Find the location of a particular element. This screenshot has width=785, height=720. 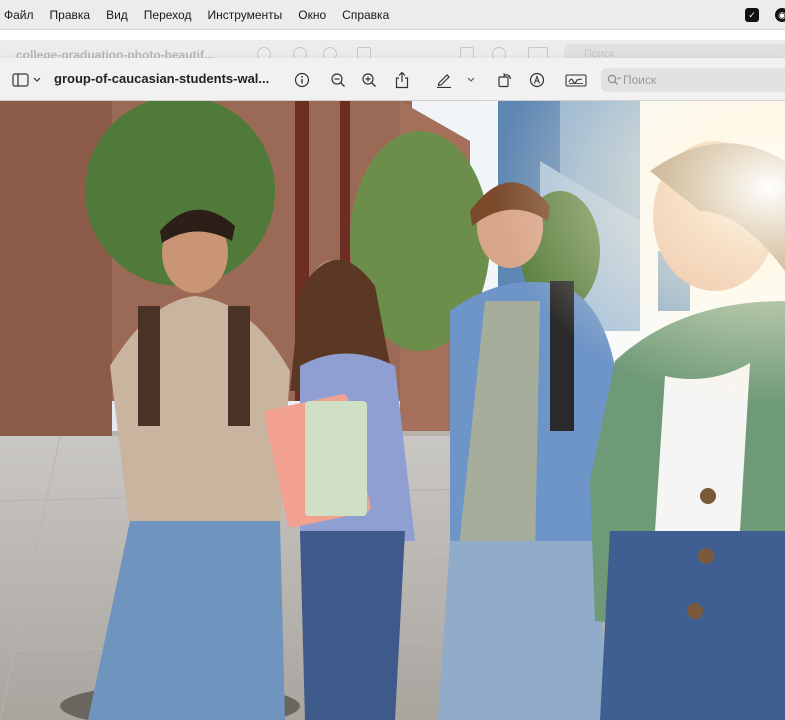

search-placeholder: Поиск is located at coordinates (640, 80).